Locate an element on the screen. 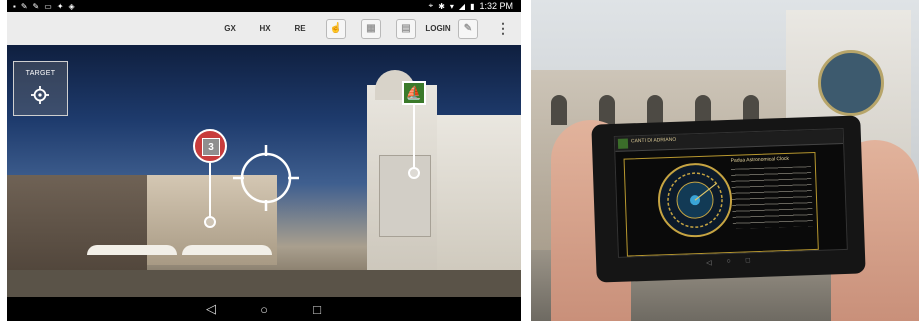  overflow-menu-button: ⋮ is located at coordinates (503, 28).